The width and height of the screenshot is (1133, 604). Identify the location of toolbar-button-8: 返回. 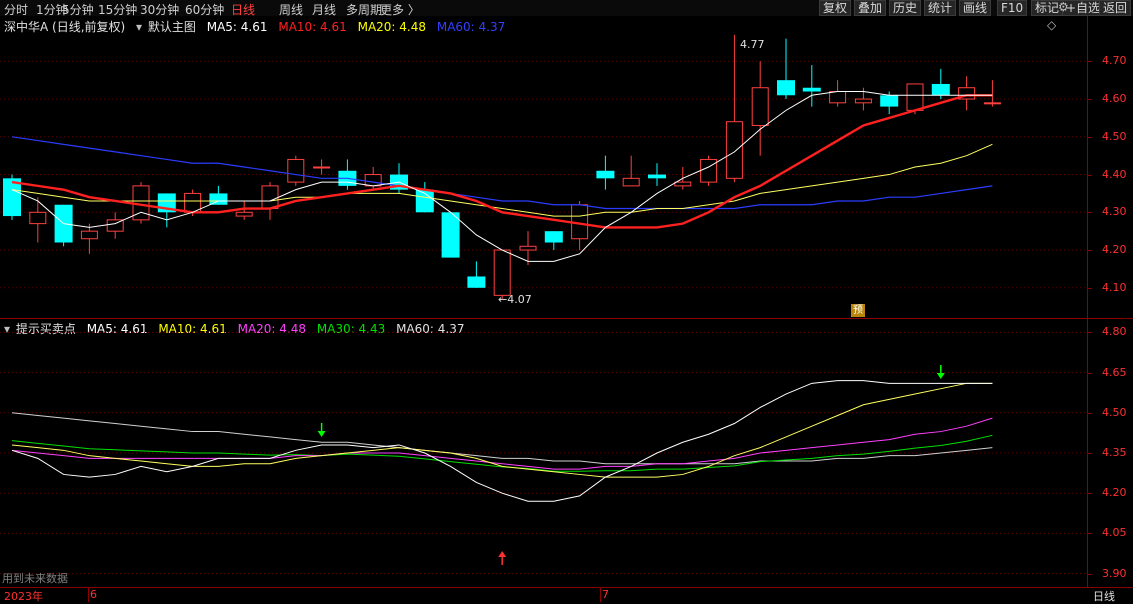
(1115, 8).